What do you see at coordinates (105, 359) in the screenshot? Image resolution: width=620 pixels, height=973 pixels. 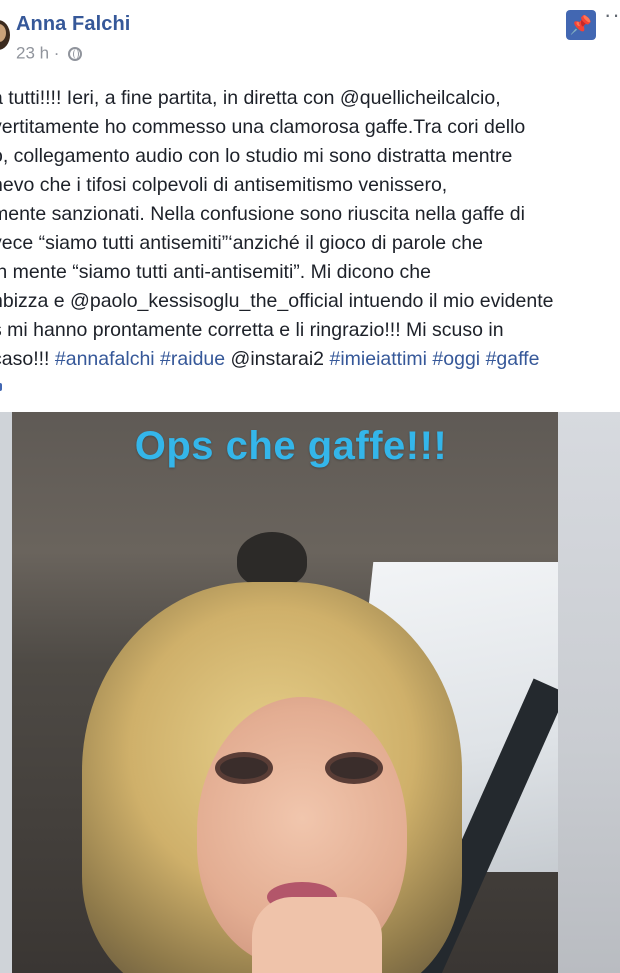 I see `hashtag-annafalchi: #annafalchi` at bounding box center [105, 359].